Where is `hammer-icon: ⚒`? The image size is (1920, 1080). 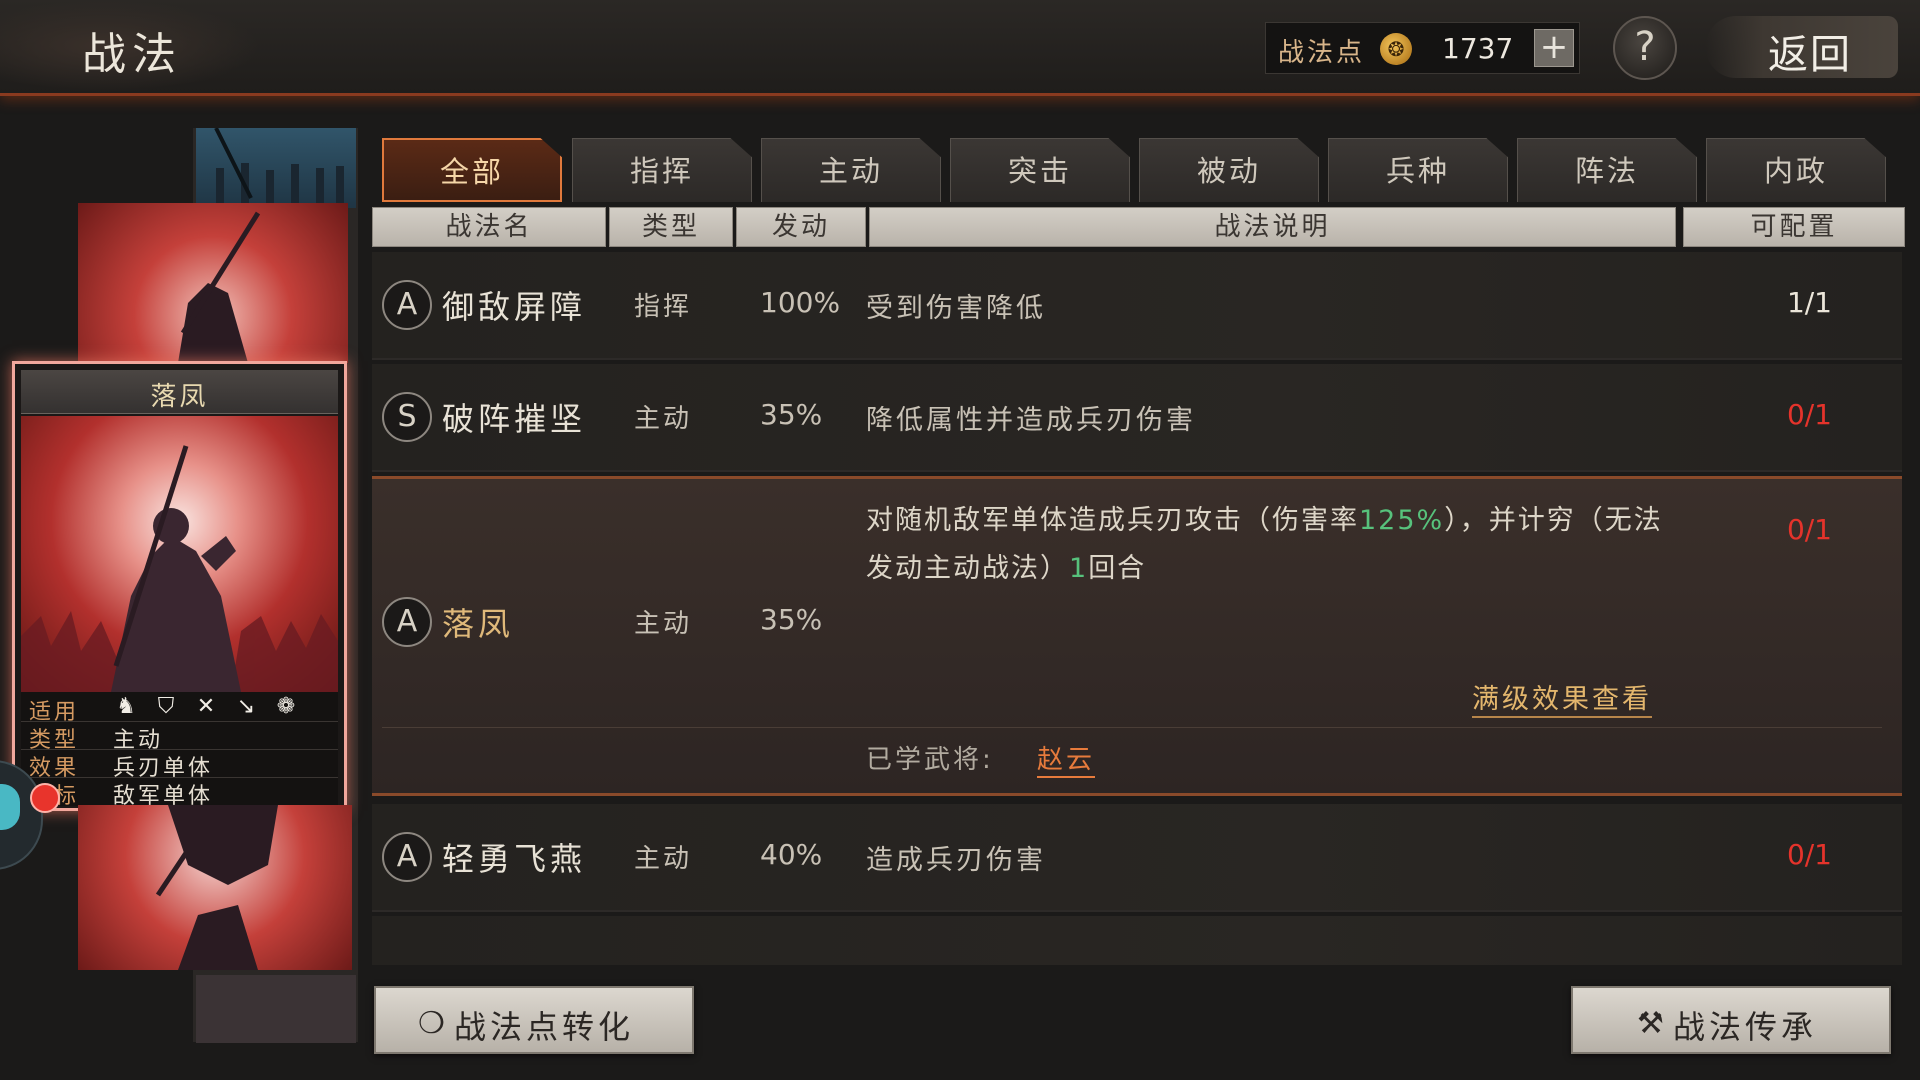
hammer-icon: ⚒ is located at coordinates (1650, 1023).